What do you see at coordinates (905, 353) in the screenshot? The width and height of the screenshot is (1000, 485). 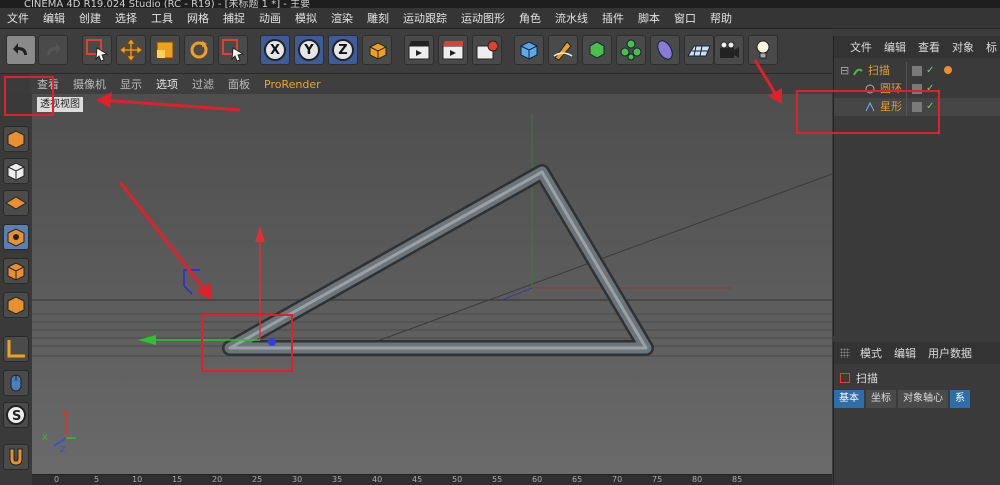 I see `attr-menu-edit: 编辑` at bounding box center [905, 353].